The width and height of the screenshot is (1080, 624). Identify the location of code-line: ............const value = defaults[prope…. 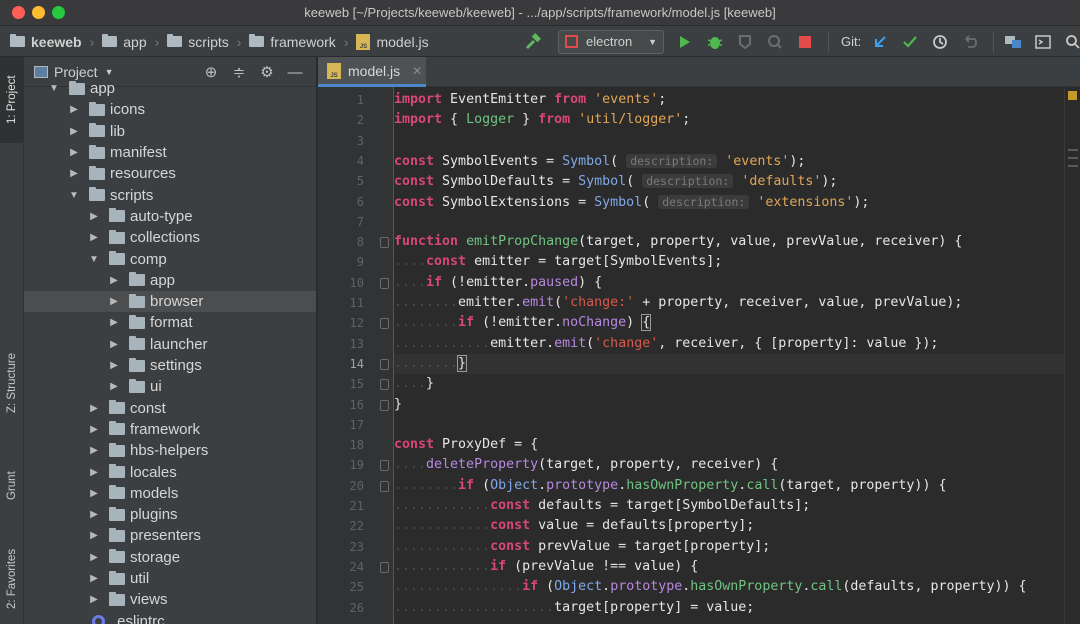
(729, 526).